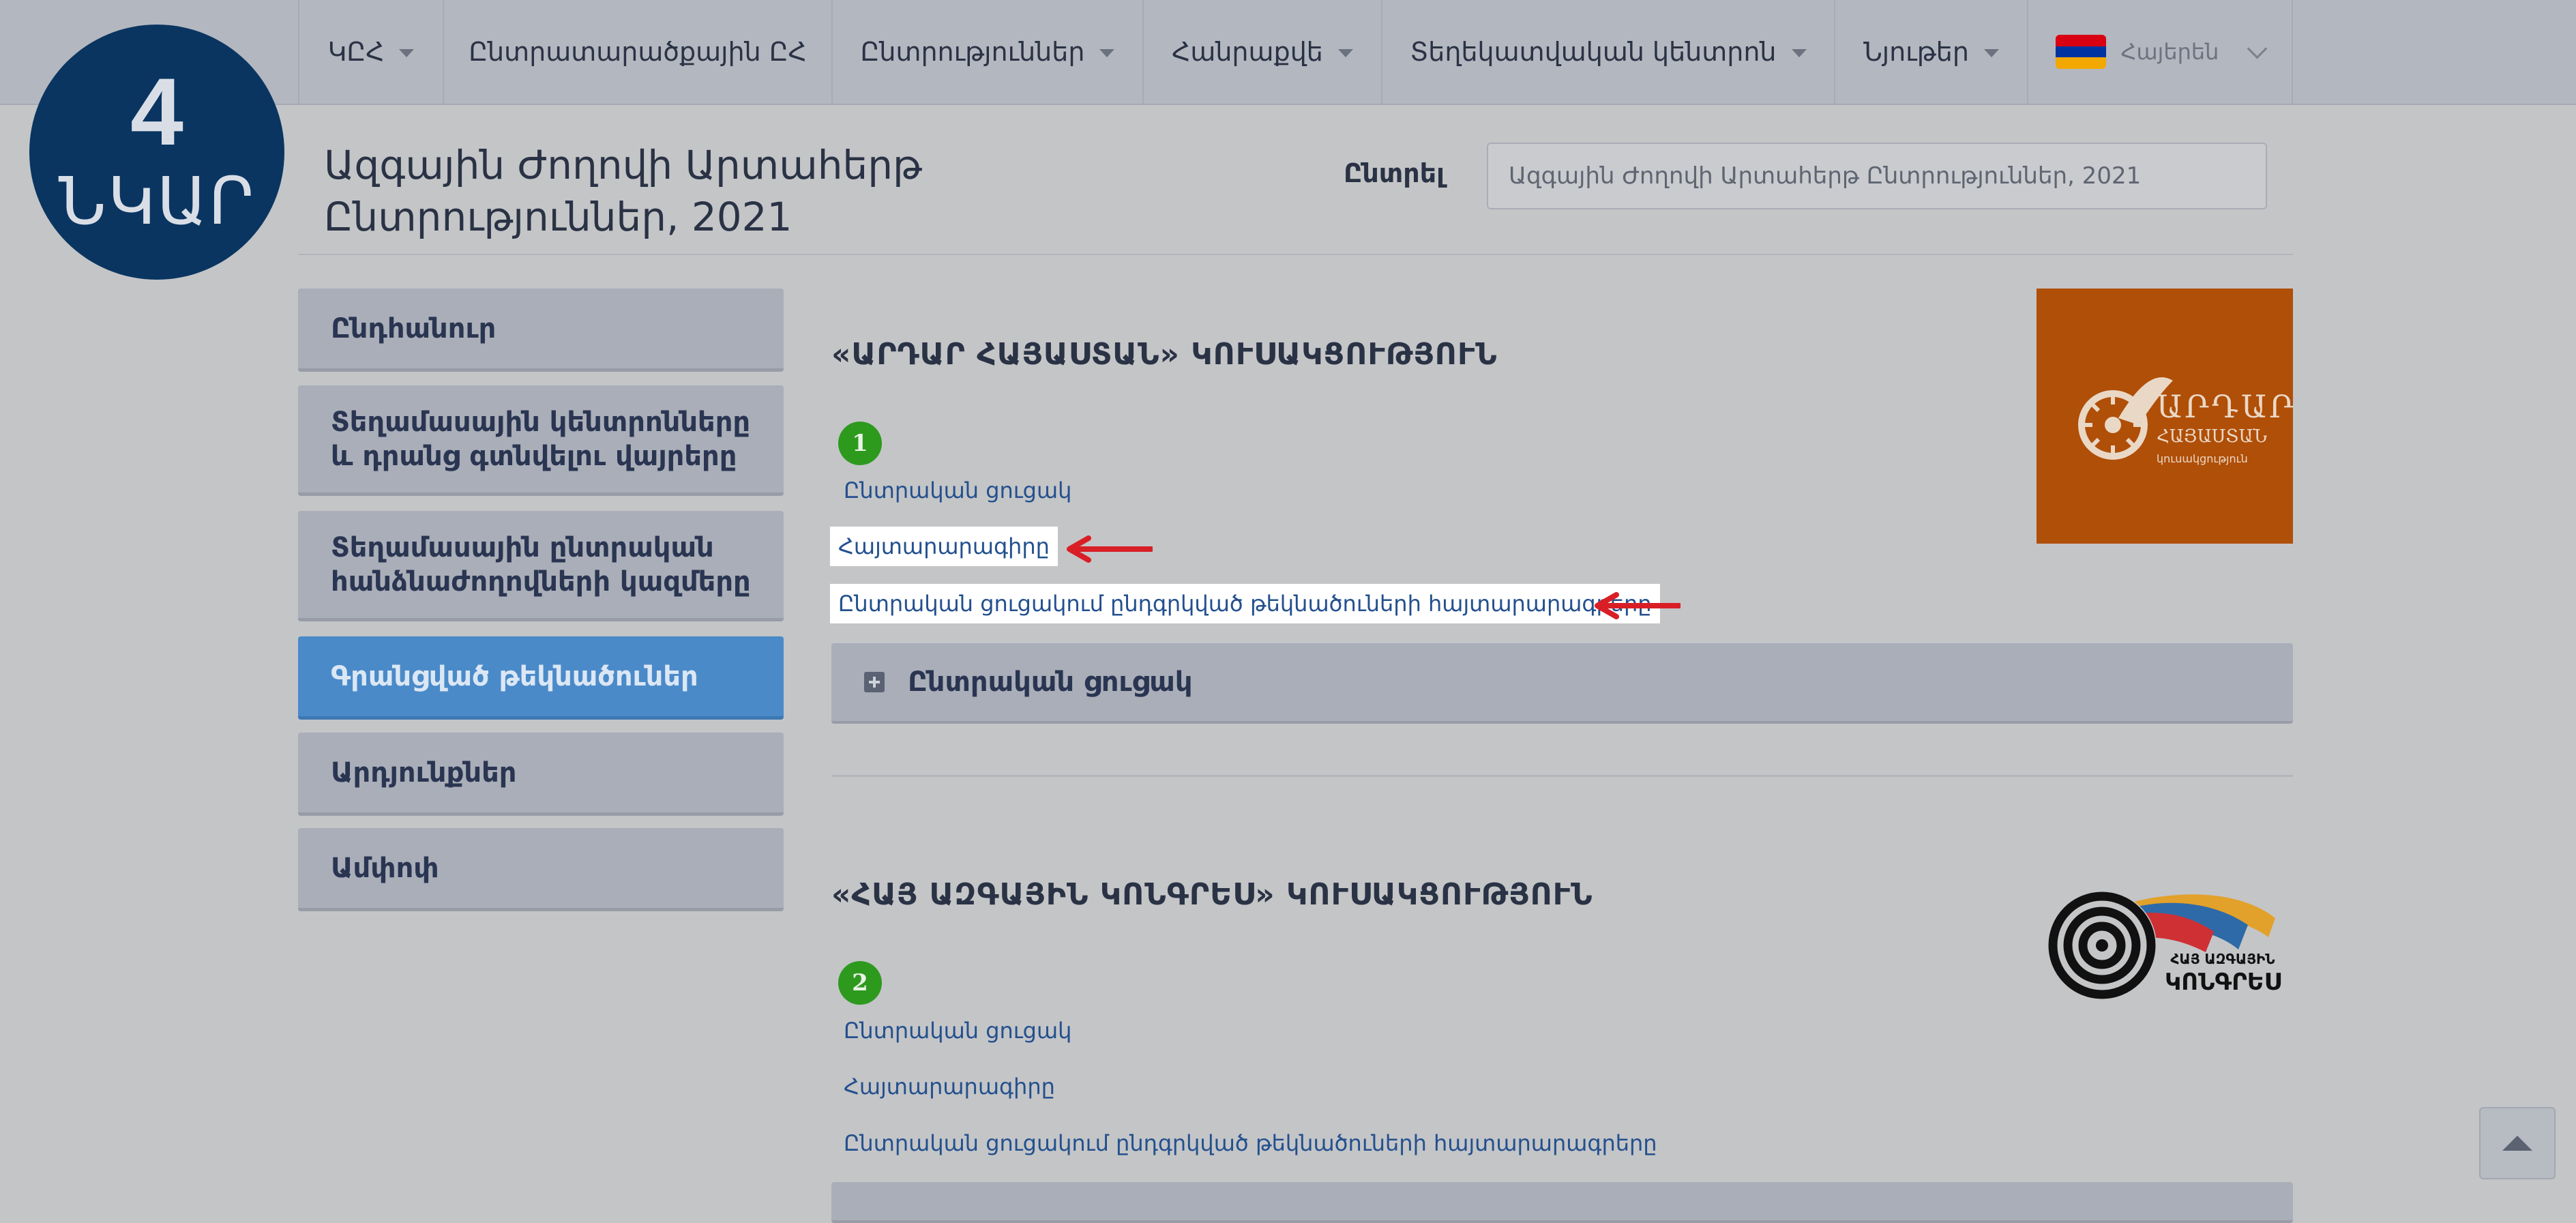 The height and width of the screenshot is (1223, 2576). Describe the element at coordinates (1593, 52) in the screenshot. I see `nav-item-label: Տեղեկատվական կենտրոն` at that location.